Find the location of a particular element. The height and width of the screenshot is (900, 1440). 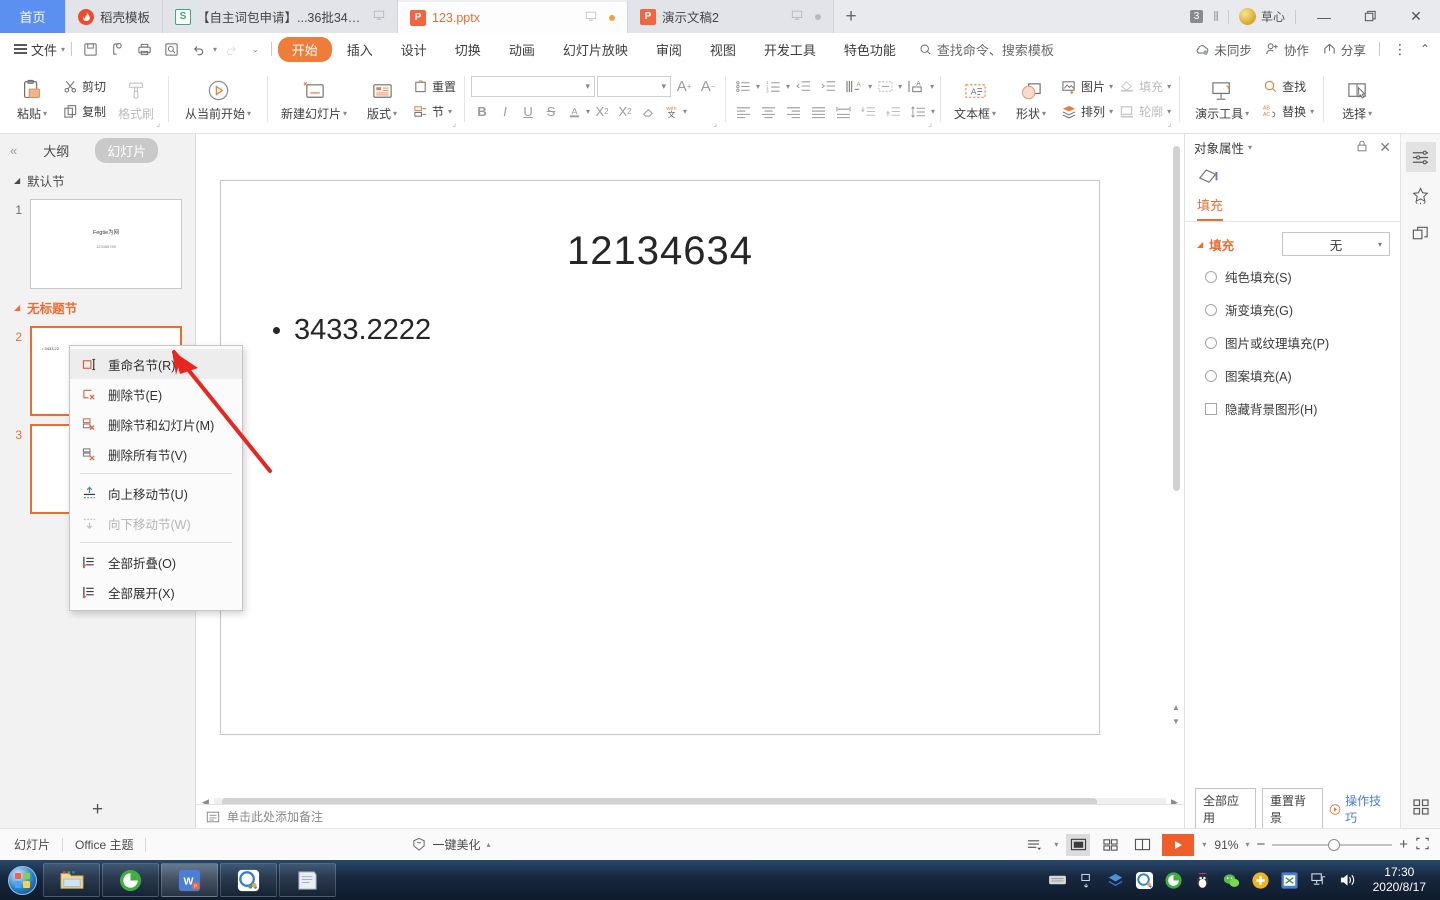

option-picture-texture-fill: 图片或纹理填充(P) is located at coordinates (1292, 342).